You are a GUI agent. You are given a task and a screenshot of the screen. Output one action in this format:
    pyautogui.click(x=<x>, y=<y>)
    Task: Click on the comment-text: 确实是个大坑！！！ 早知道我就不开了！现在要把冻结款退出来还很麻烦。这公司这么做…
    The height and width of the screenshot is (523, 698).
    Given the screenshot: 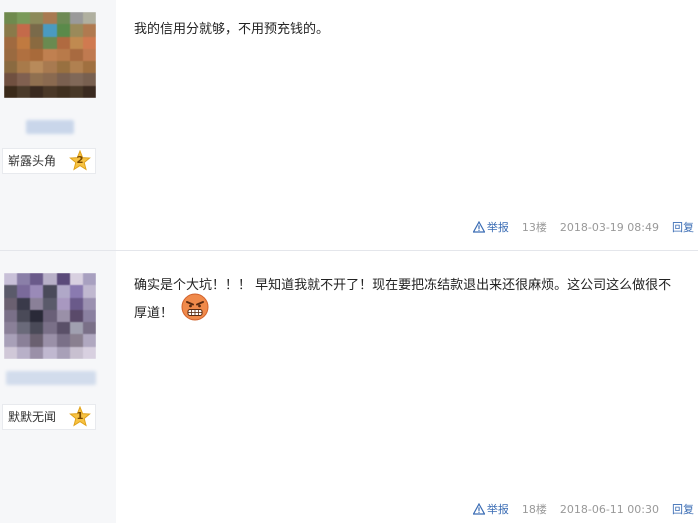 What is the action you would take?
    pyautogui.click(x=408, y=300)
    